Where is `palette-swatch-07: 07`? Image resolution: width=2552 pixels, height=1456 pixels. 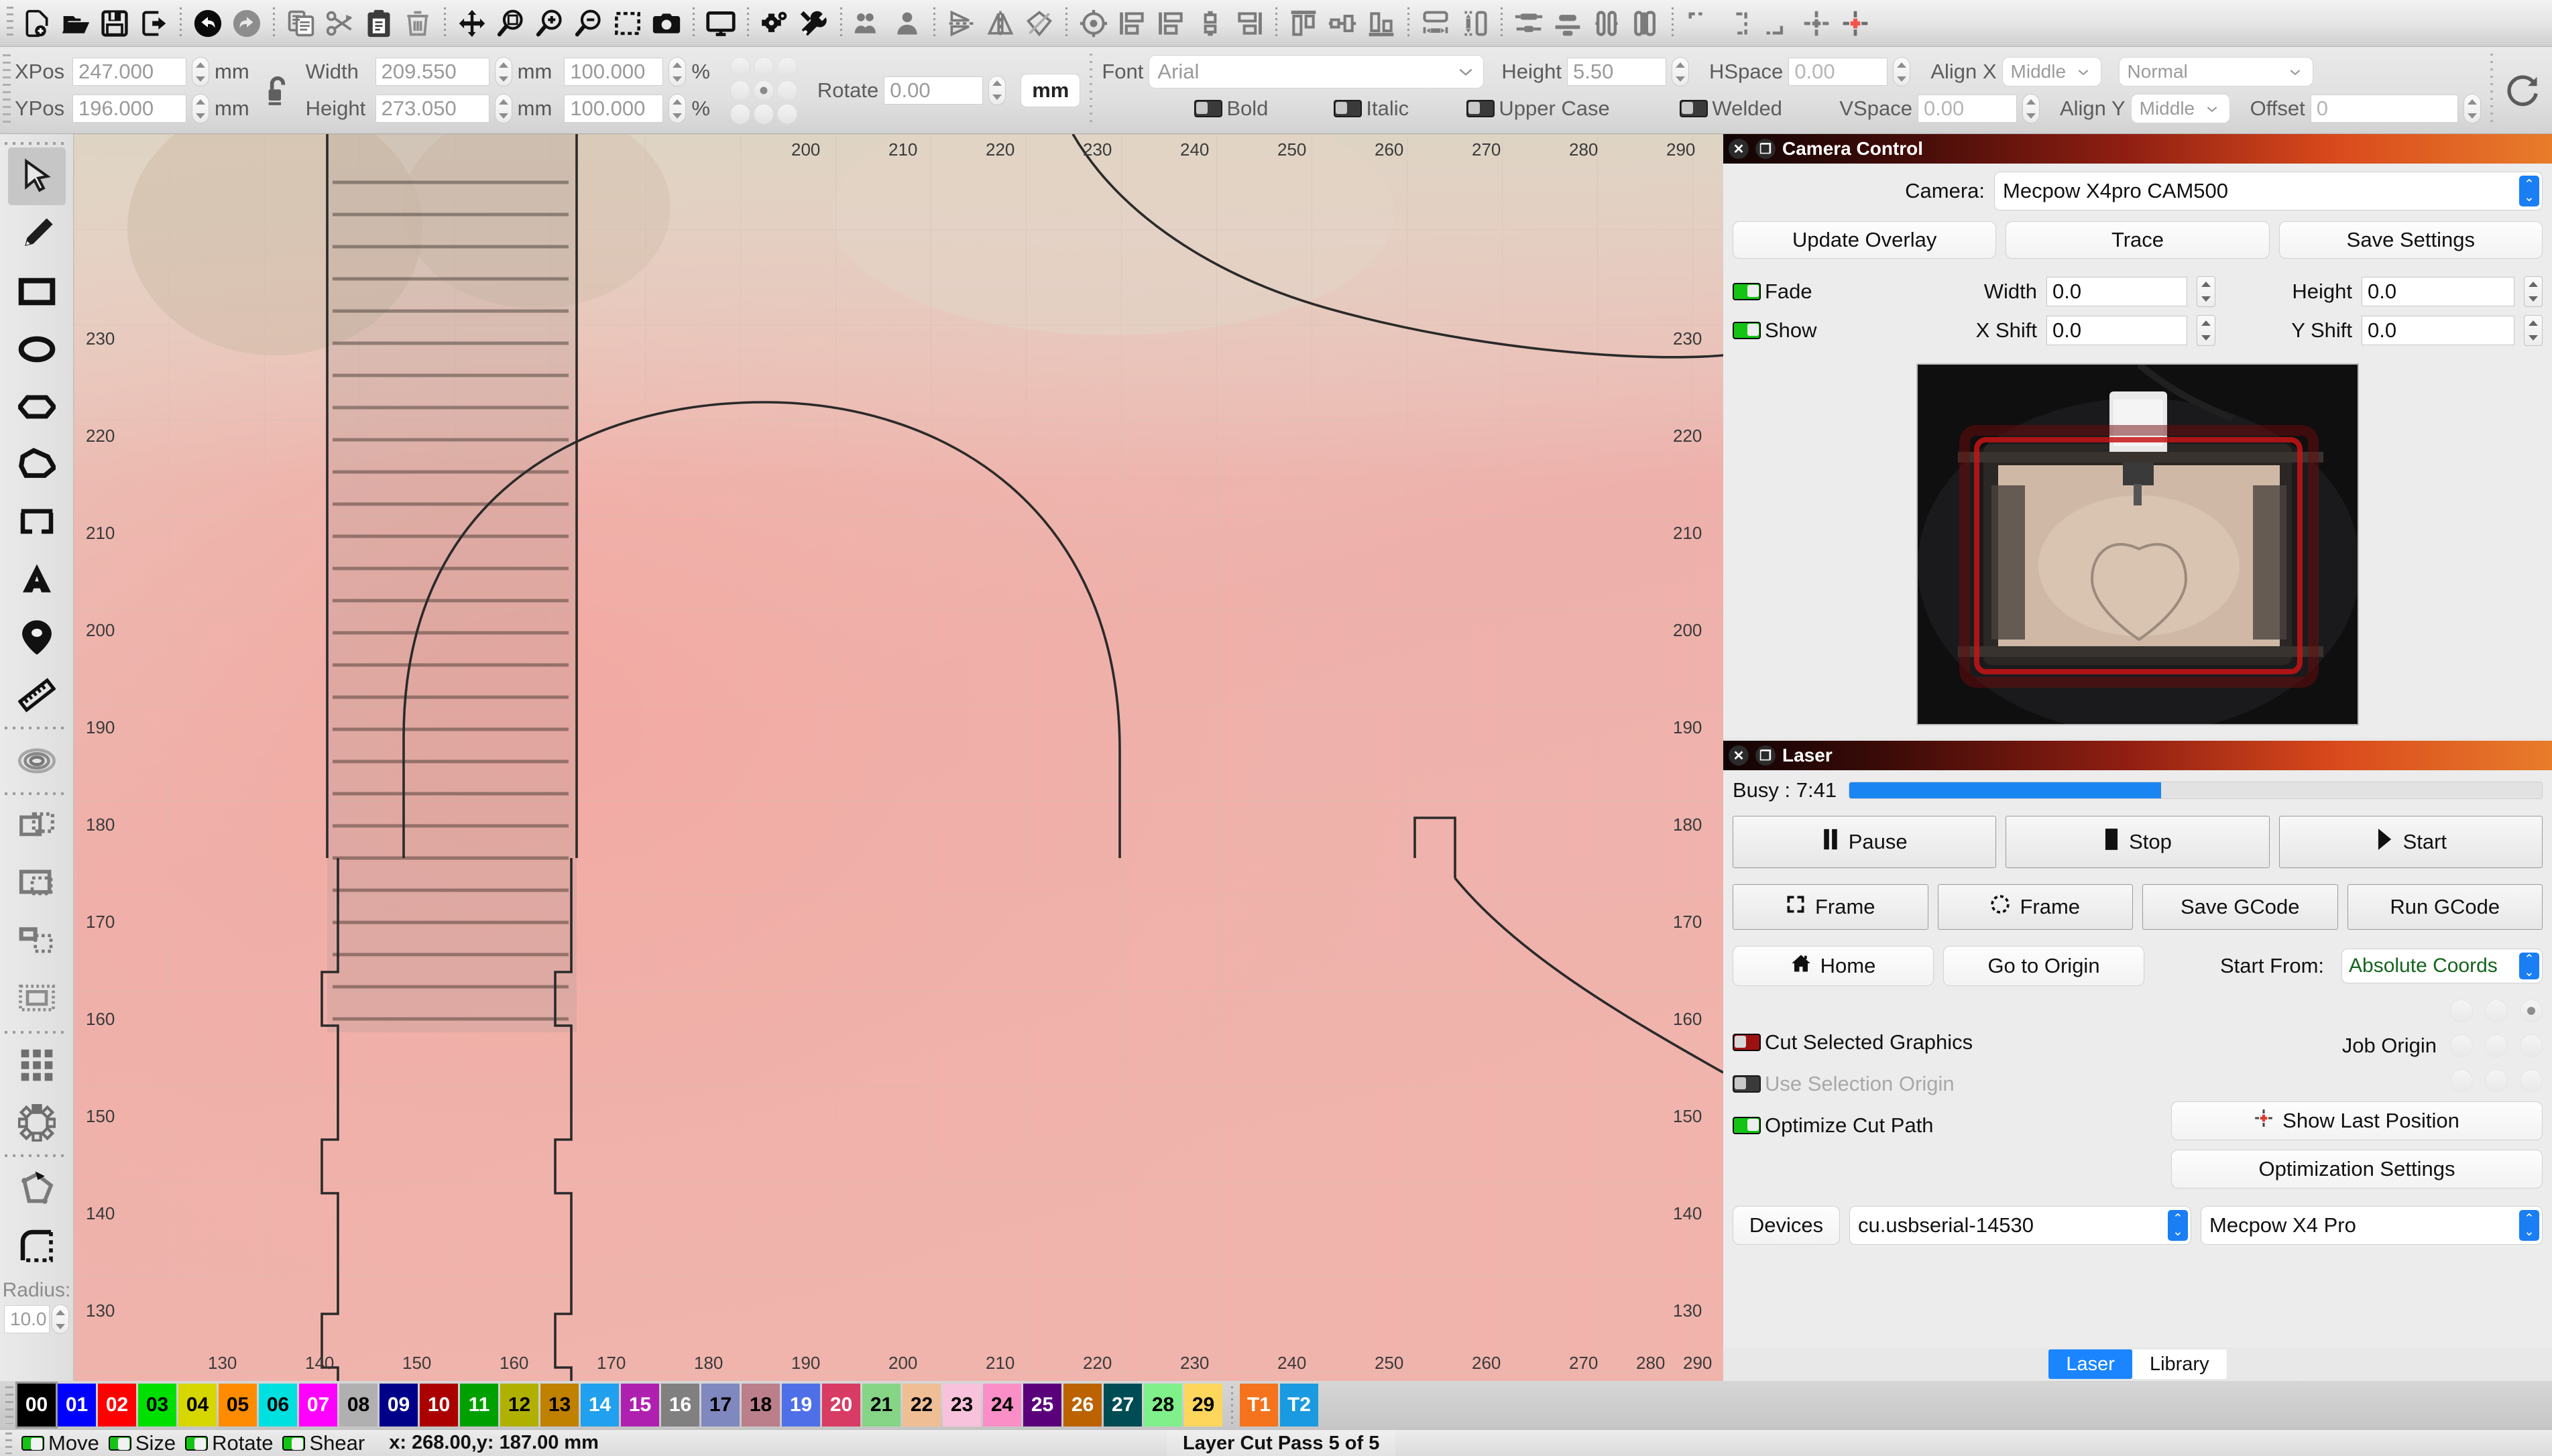
palette-swatch-07: 07 is located at coordinates (318, 1405).